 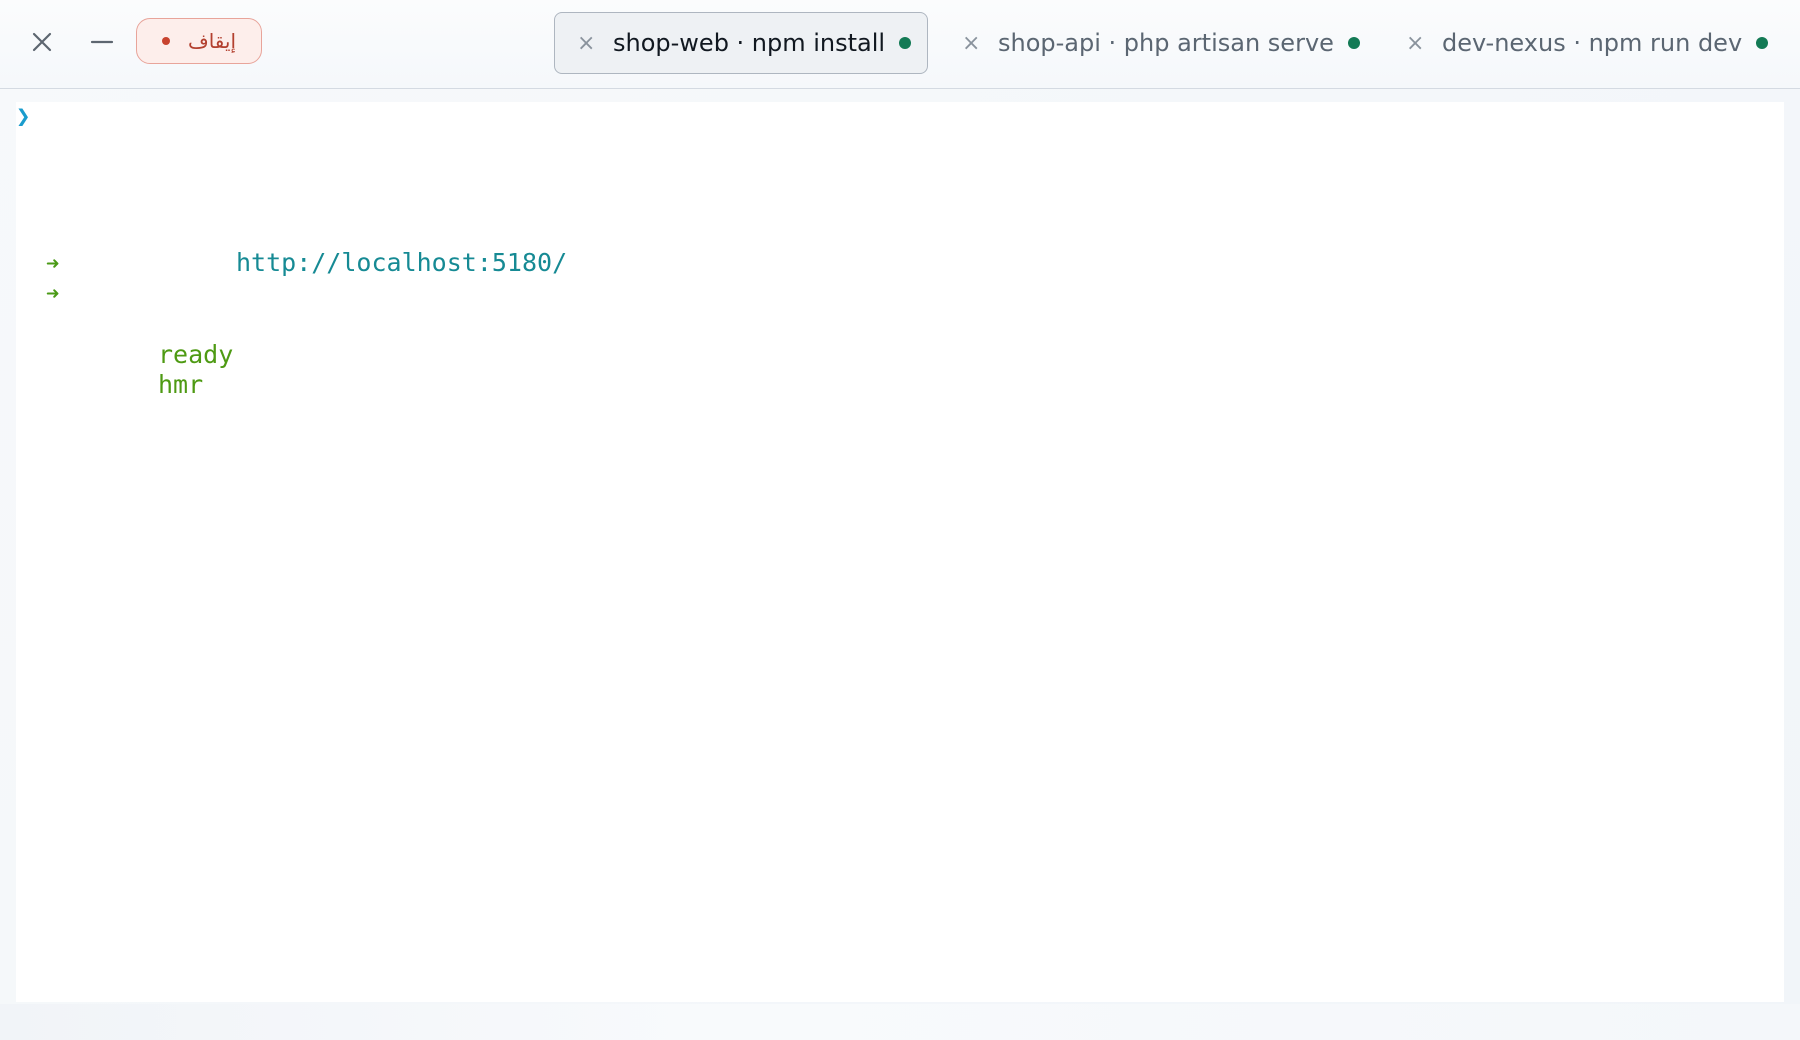 I want to click on tab-shop-web: × shop-web · npm install, so click(x=741, y=43).